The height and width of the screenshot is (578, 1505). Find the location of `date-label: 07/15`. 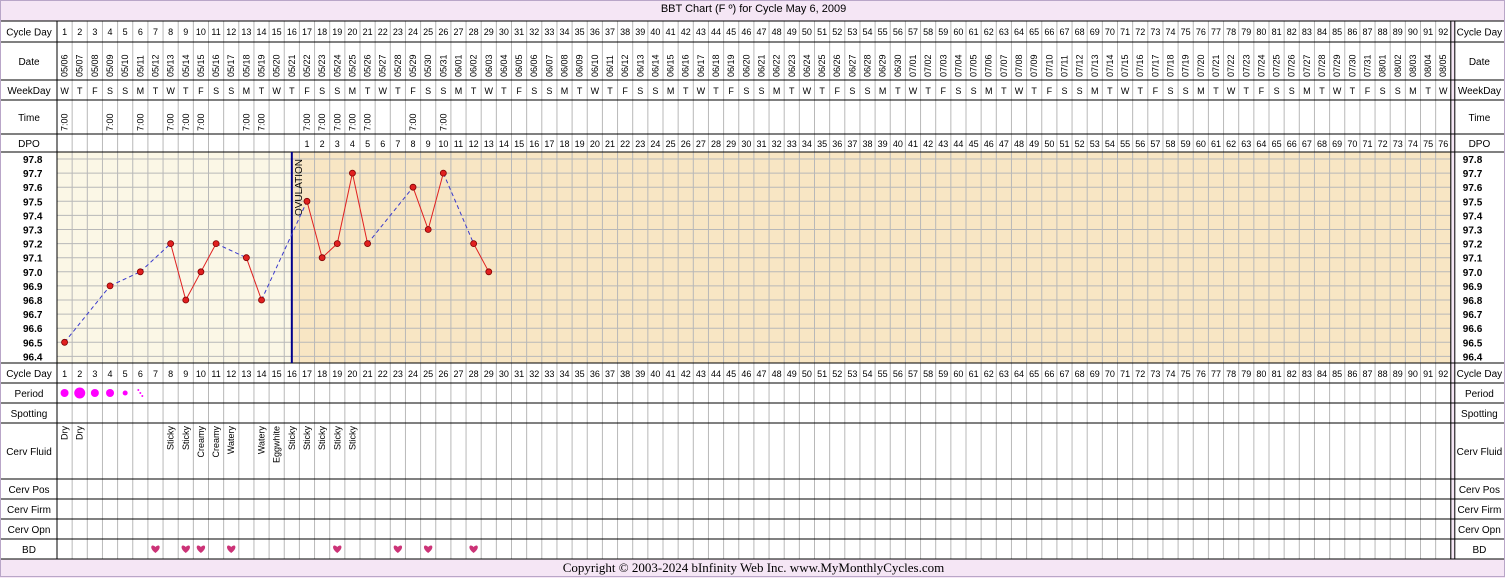

date-label: 07/15 is located at coordinates (1125, 65).